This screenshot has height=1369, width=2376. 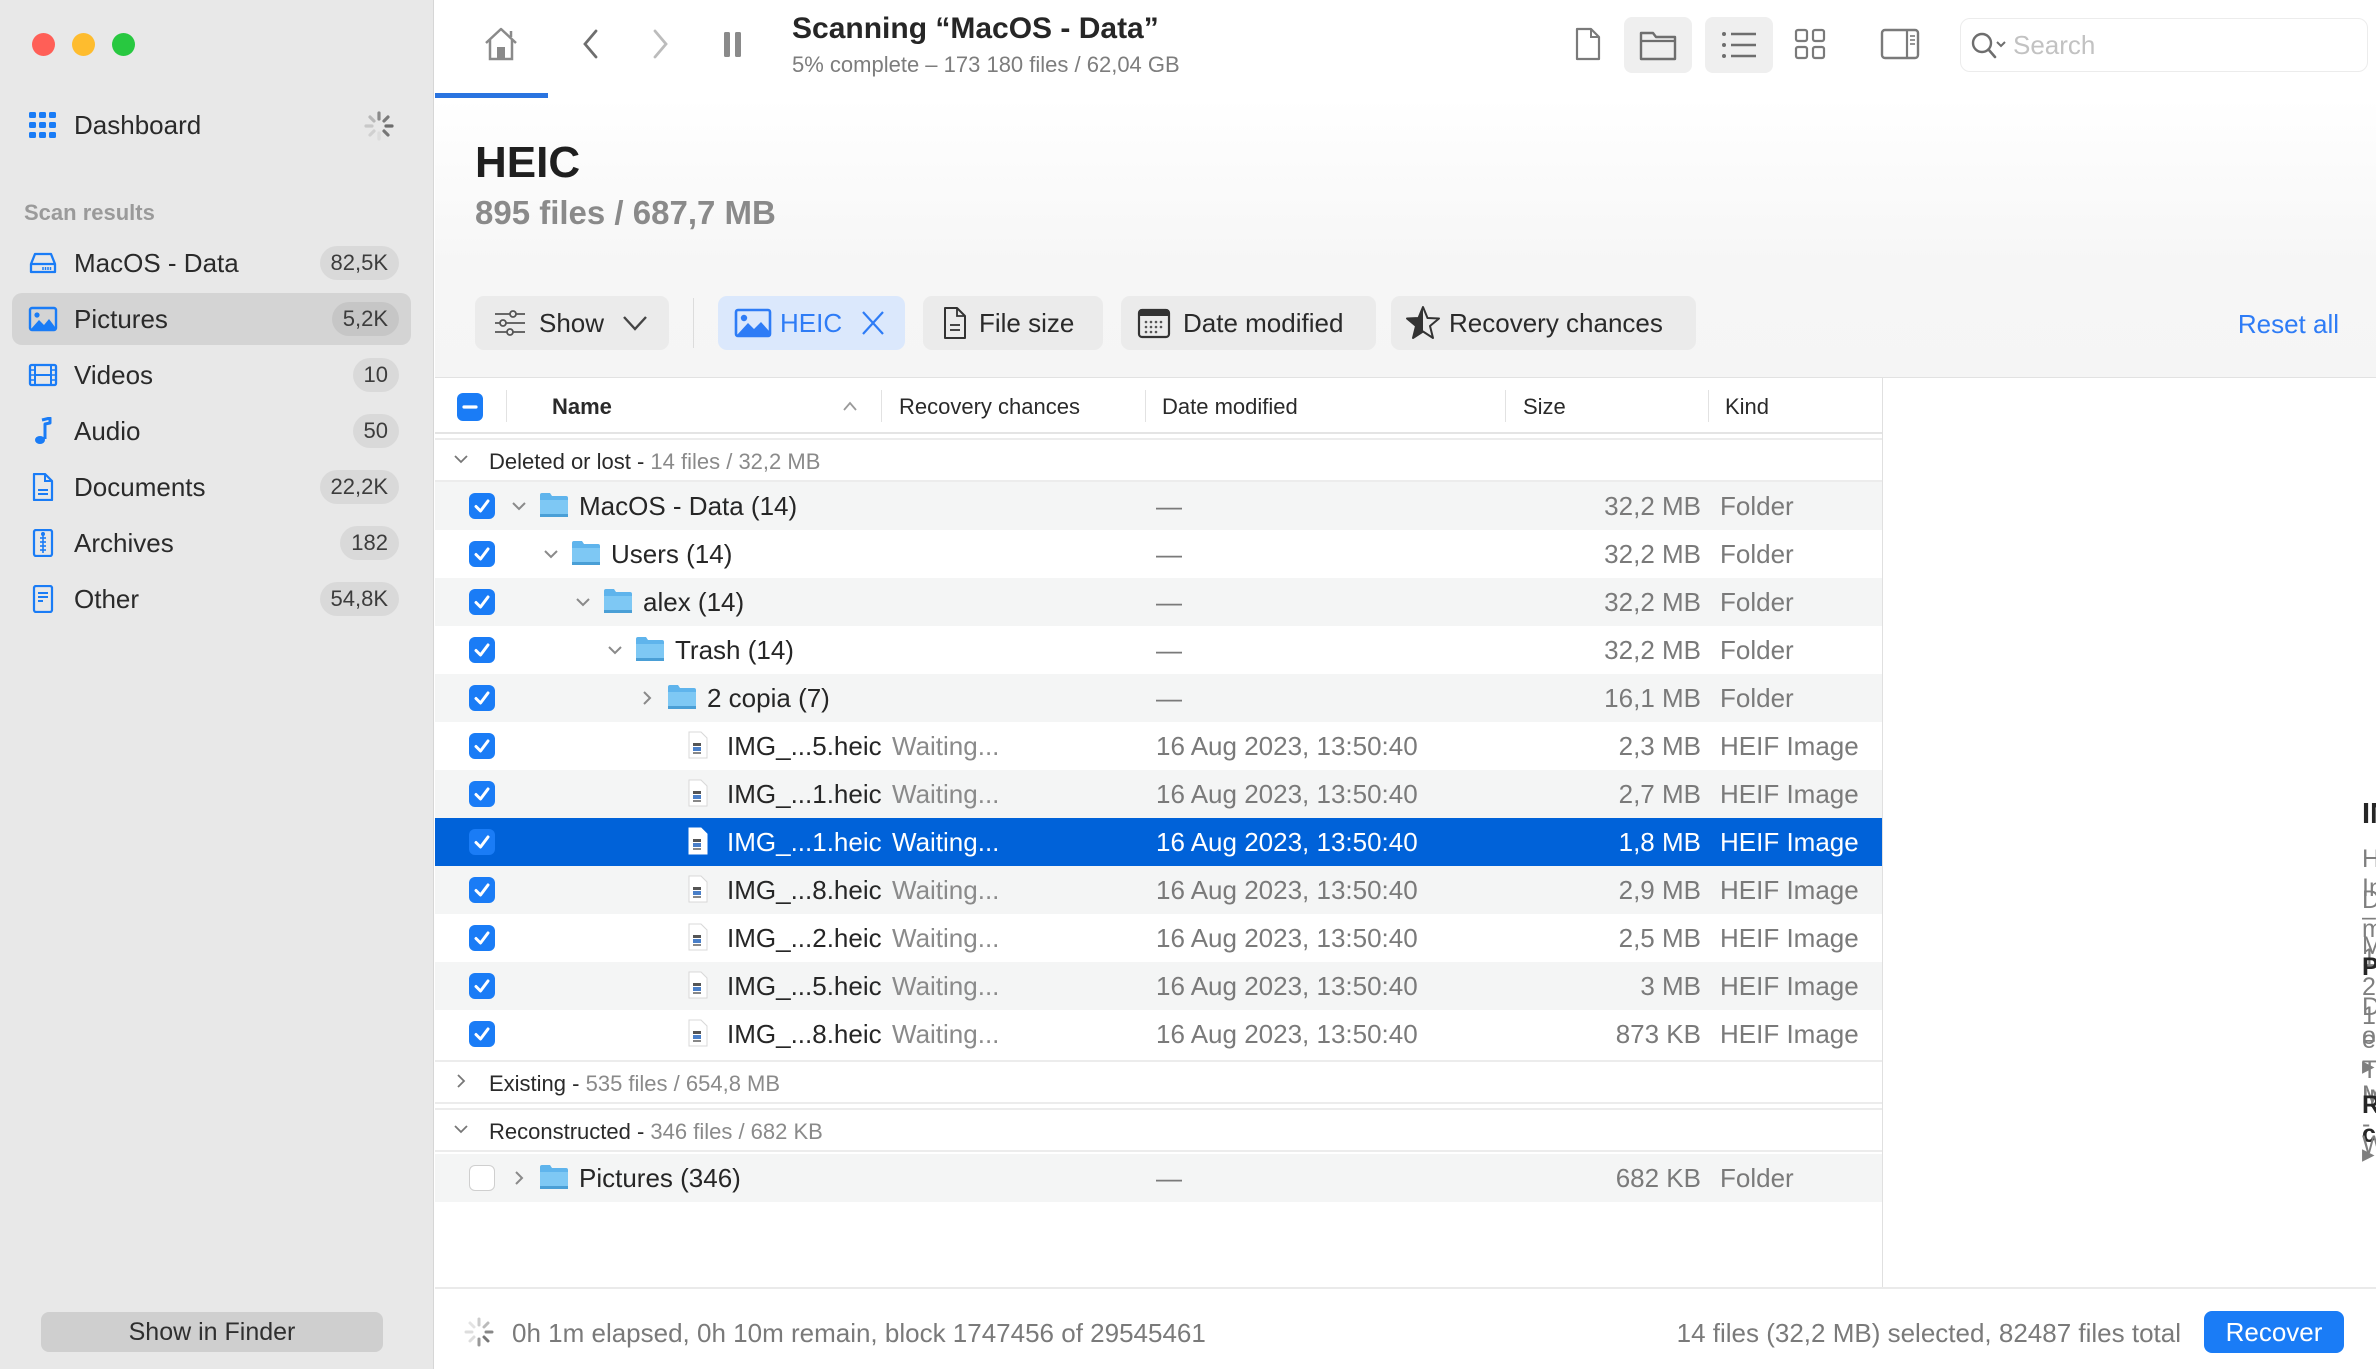 What do you see at coordinates (986, 64) in the screenshot?
I see `scan-subtitle: 5% complete – 173 180 files / 62,04 GB` at bounding box center [986, 64].